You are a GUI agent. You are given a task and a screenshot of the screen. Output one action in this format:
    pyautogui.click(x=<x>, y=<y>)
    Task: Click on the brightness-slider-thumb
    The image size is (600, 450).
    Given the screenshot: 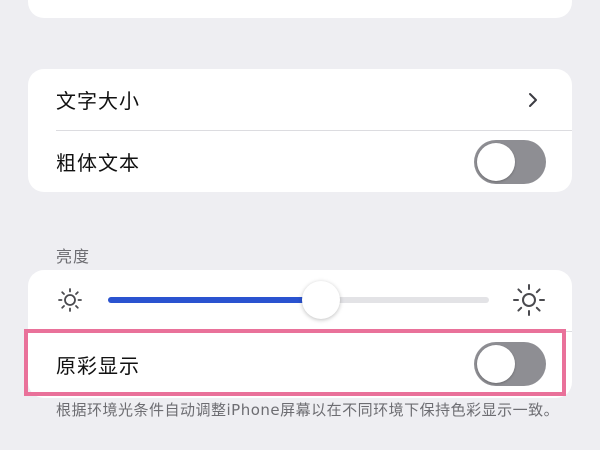 What is the action you would take?
    pyautogui.click(x=321, y=300)
    